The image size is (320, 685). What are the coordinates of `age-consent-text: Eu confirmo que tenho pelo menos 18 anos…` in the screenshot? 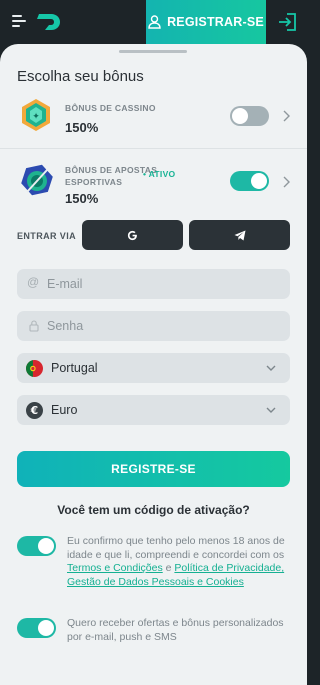 It's located at (176, 561).